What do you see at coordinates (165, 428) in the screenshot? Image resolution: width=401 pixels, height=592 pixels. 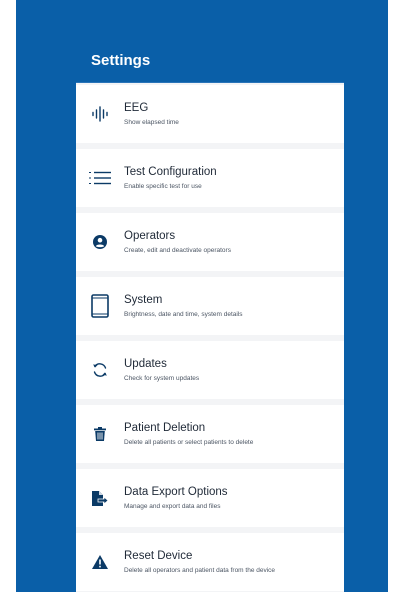 I see `settings-item-label: Patient Deletion` at bounding box center [165, 428].